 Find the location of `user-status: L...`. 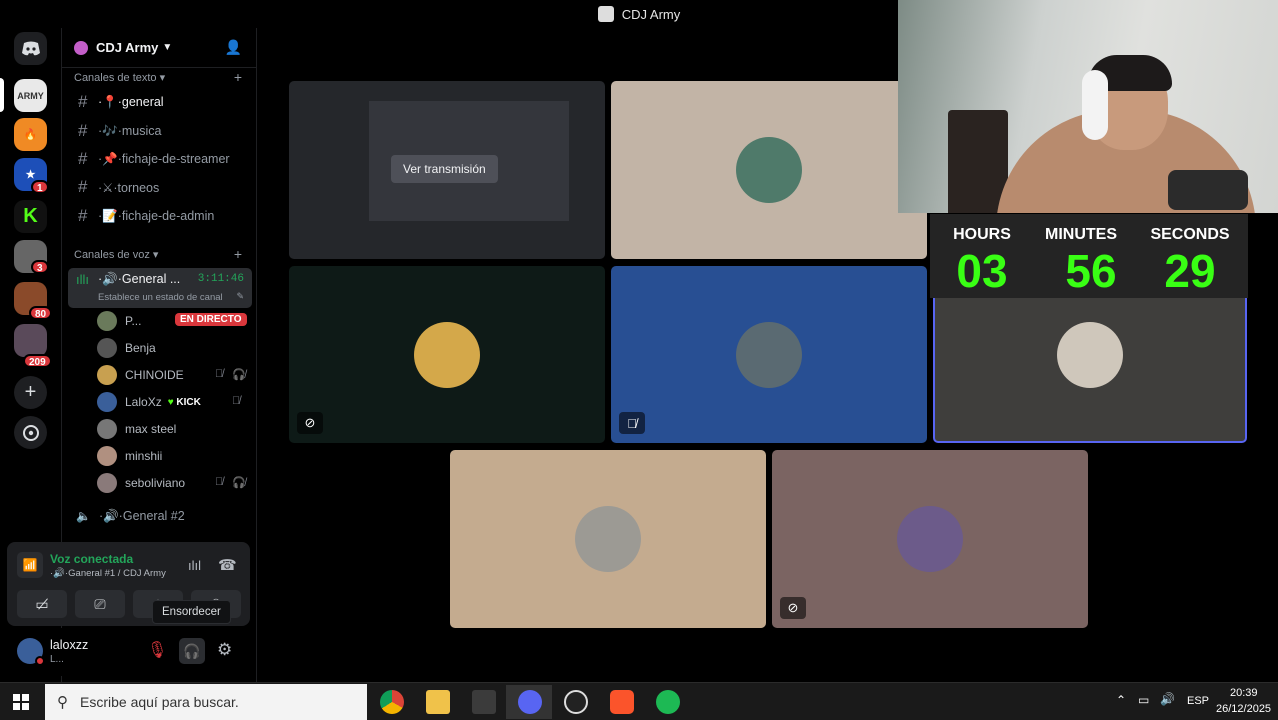

user-status: L... is located at coordinates (57, 659).